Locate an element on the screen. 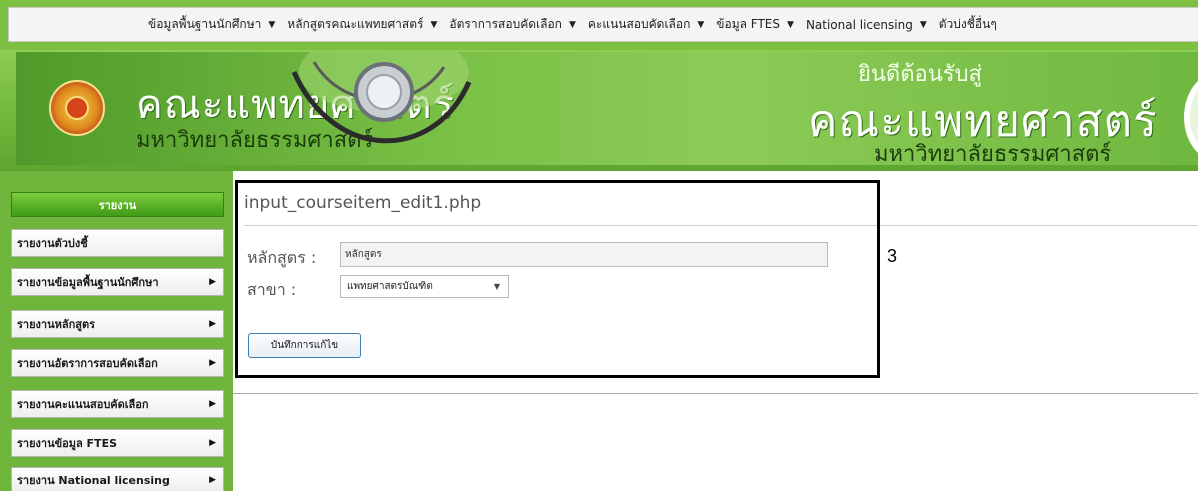  menu-item-other-indicators: ตัวบ่งชี้อื่นๆ is located at coordinates (968, 24).